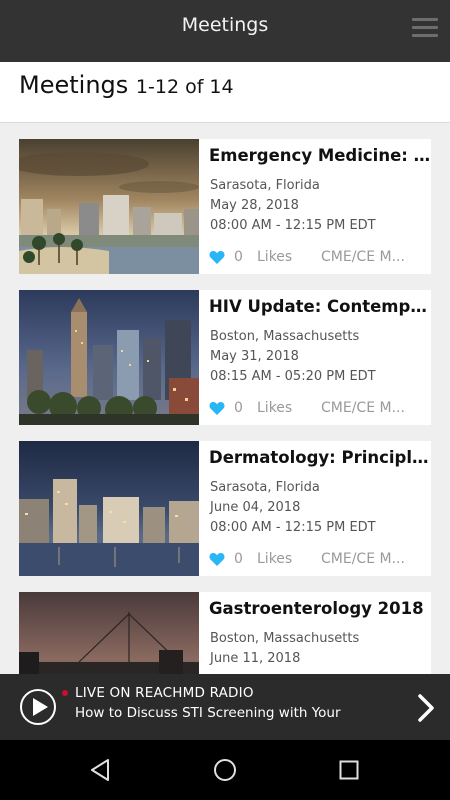 The width and height of the screenshot is (450, 800). I want to click on meeting-date: June 04, 2018, so click(255, 507).